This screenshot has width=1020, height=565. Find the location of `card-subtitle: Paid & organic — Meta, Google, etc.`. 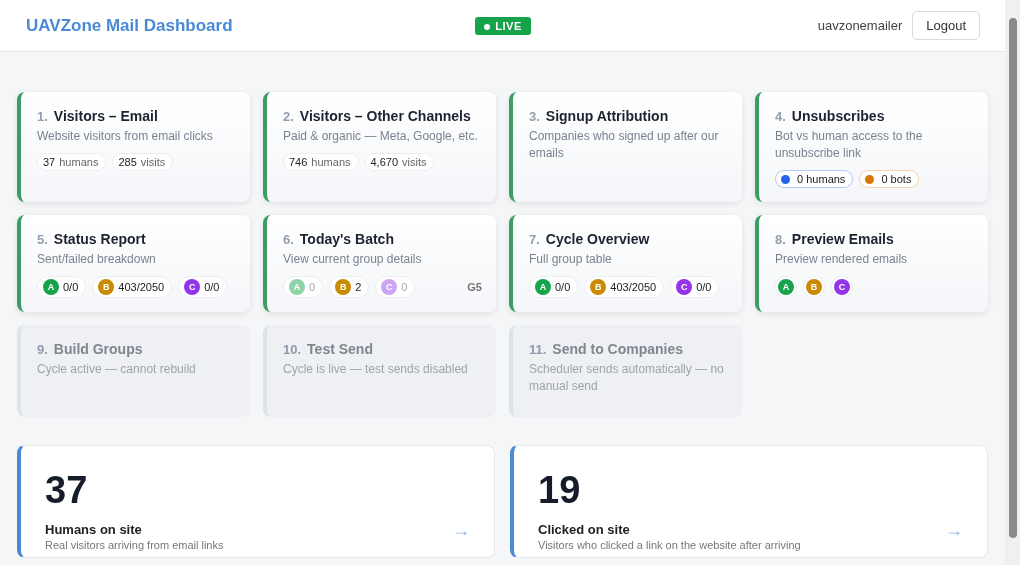

card-subtitle: Paid & organic — Meta, Google, etc. is located at coordinates (381, 136).